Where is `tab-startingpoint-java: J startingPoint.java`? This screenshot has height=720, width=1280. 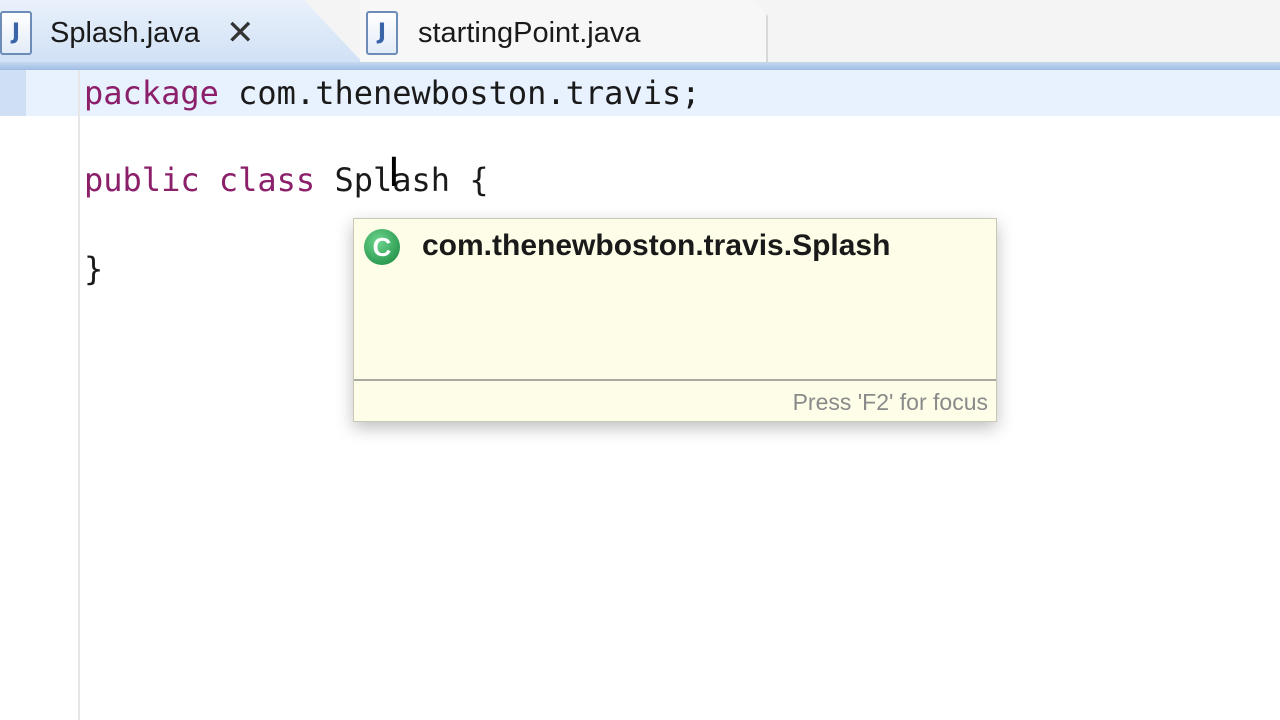
tab-startingpoint-java: J startingPoint.java is located at coordinates (564, 33).